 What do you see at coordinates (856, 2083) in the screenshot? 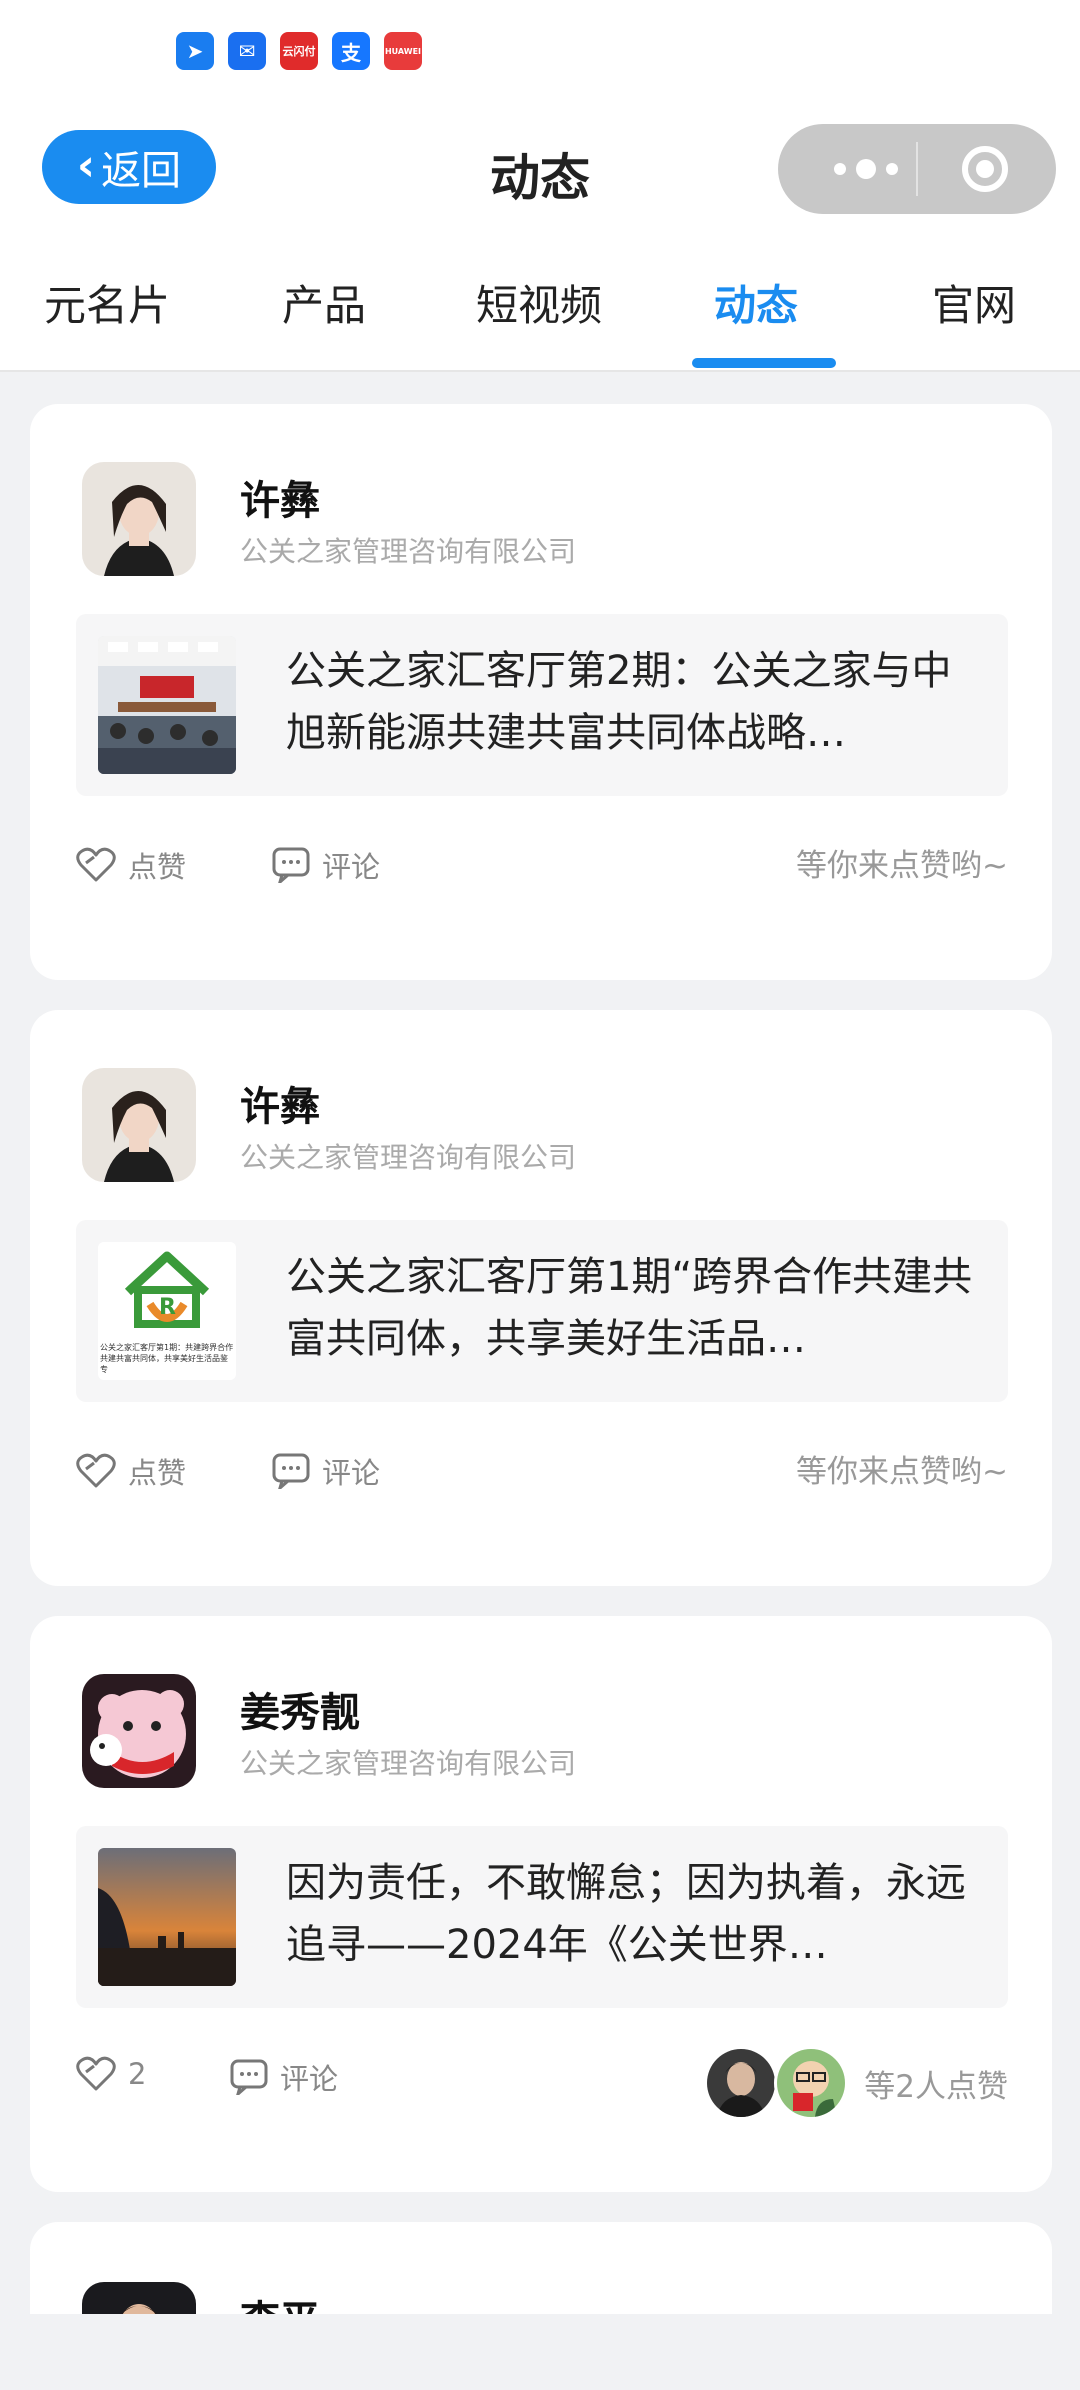
I see `likers-summary: 等2人点赞` at bounding box center [856, 2083].